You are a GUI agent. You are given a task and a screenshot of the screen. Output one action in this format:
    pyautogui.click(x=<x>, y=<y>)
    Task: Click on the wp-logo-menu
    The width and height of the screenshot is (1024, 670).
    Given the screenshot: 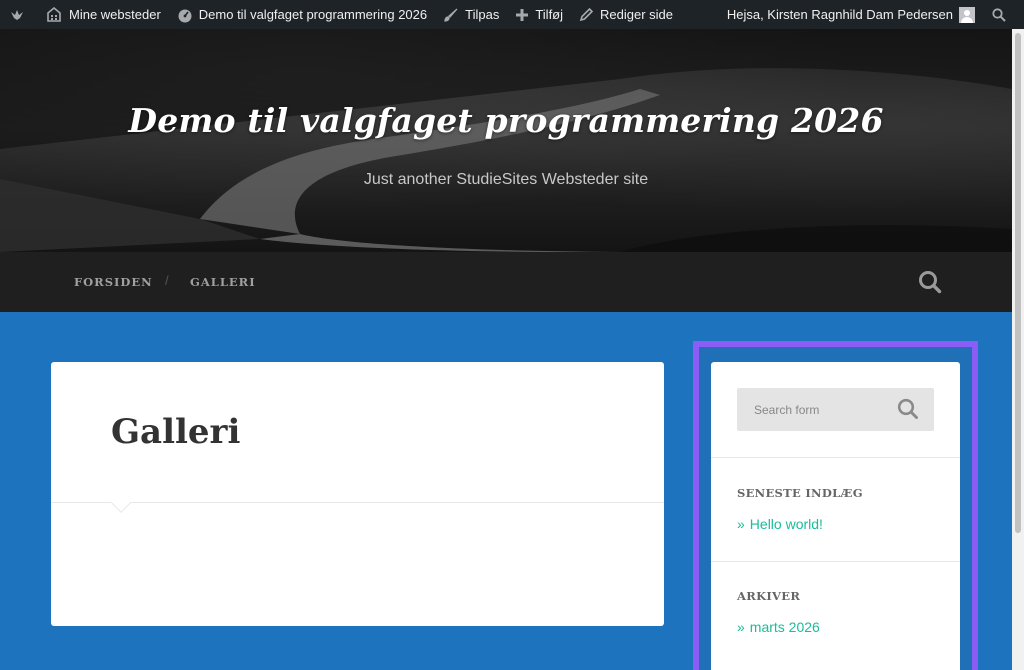 What is the action you would take?
    pyautogui.click(x=19, y=14)
    